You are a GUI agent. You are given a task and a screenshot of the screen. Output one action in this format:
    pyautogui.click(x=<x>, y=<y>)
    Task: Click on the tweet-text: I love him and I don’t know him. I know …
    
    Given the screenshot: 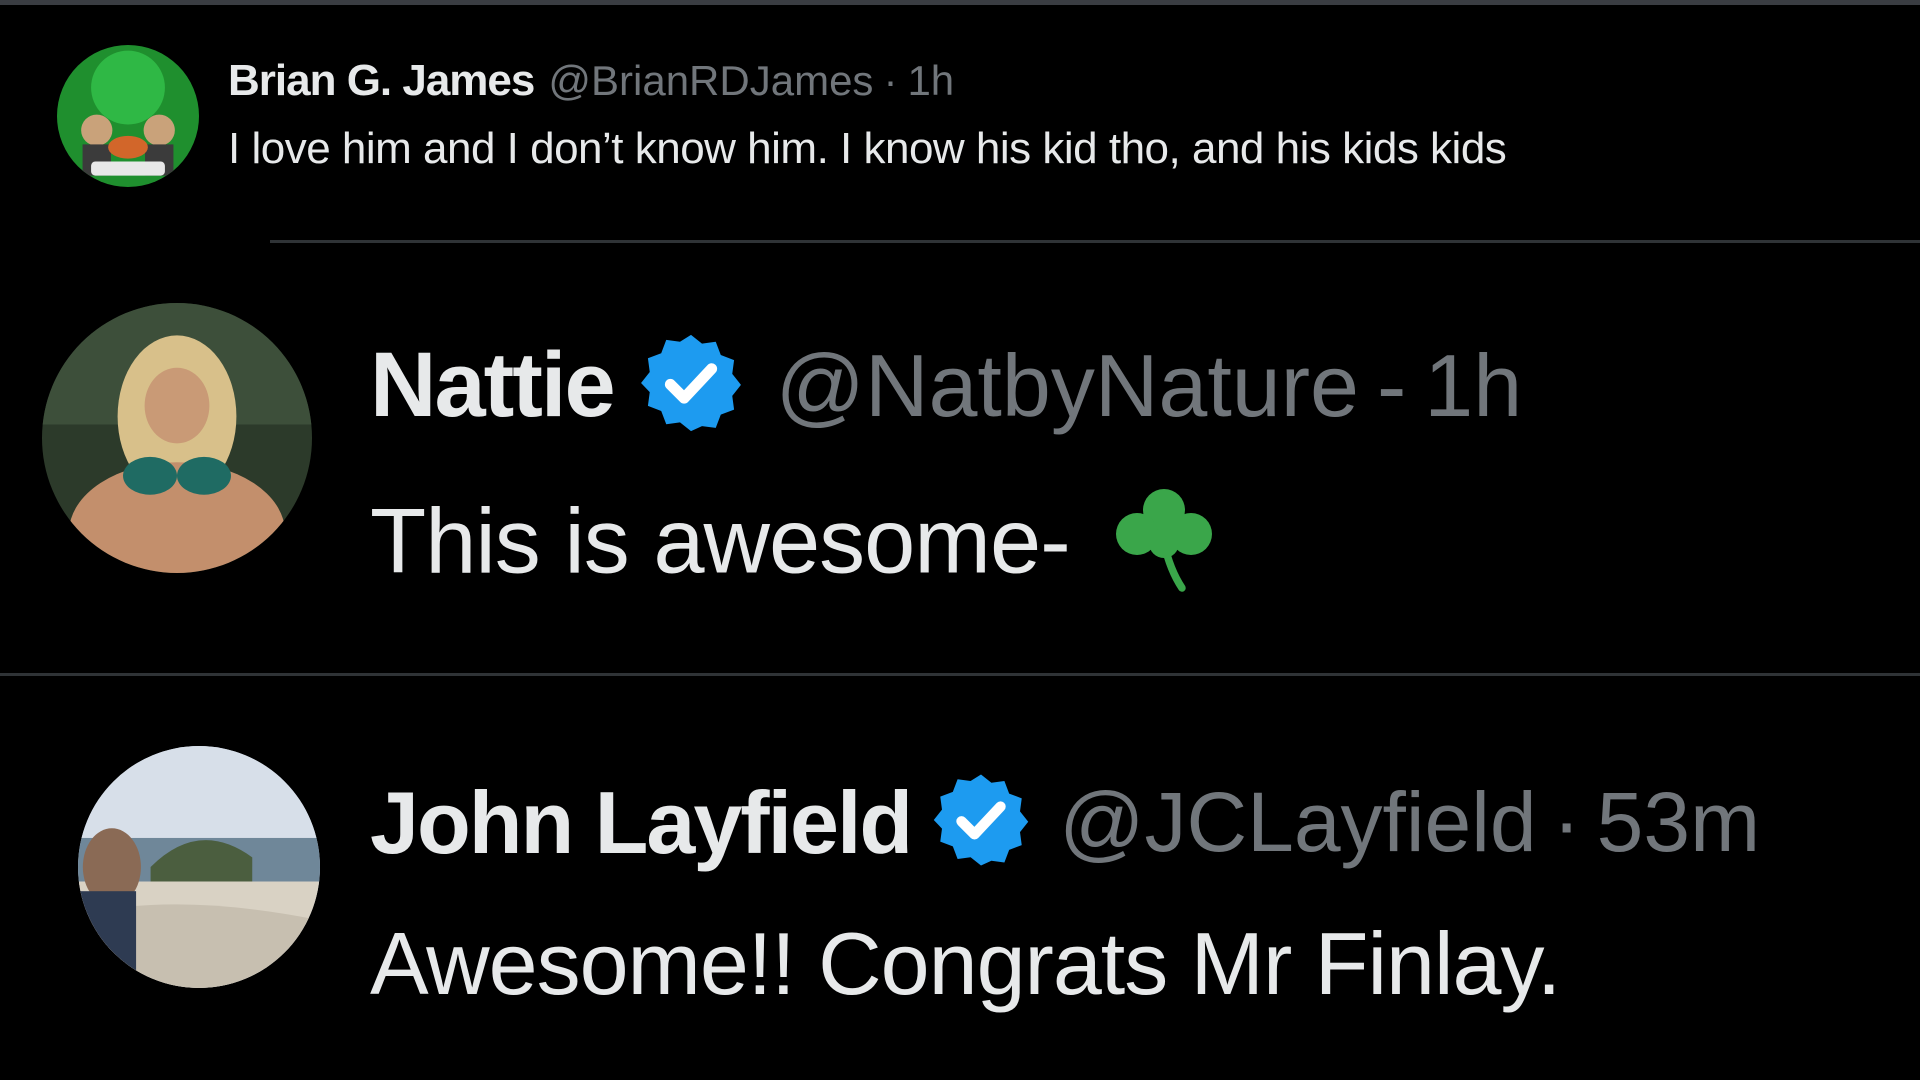 What is the action you would take?
    pyautogui.click(x=867, y=148)
    